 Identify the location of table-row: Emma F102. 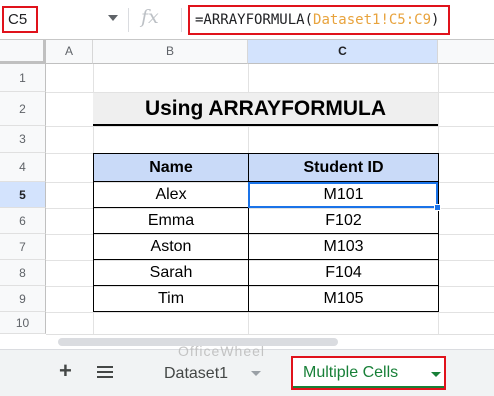
(266, 220).